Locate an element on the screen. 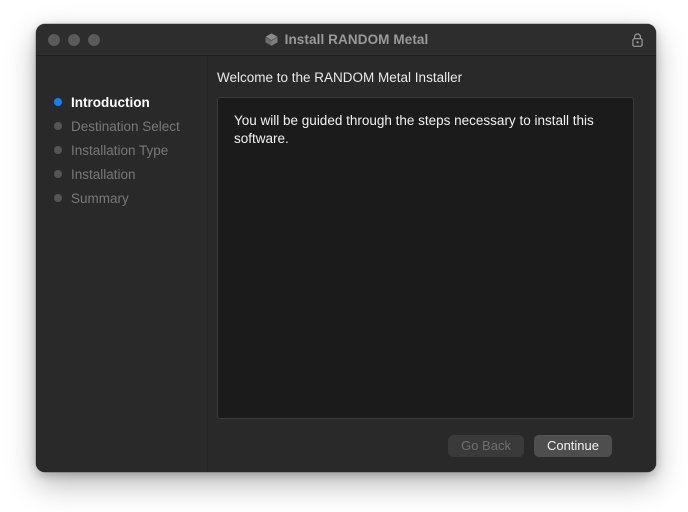  window-controls is located at coordinates (74, 39).